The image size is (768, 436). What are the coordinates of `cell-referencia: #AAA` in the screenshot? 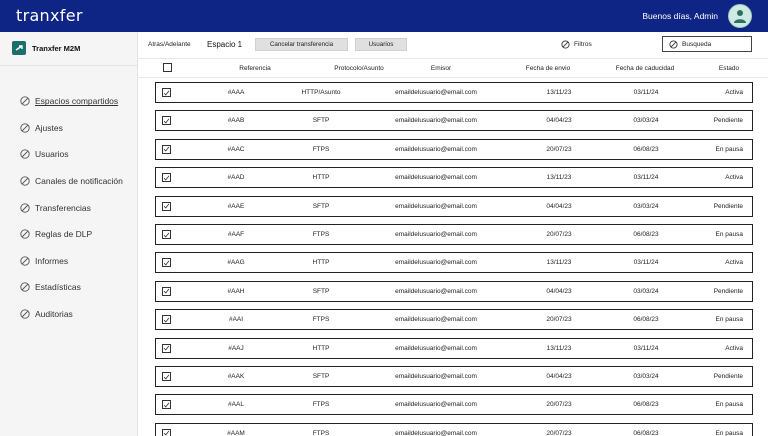 It's located at (236, 92).